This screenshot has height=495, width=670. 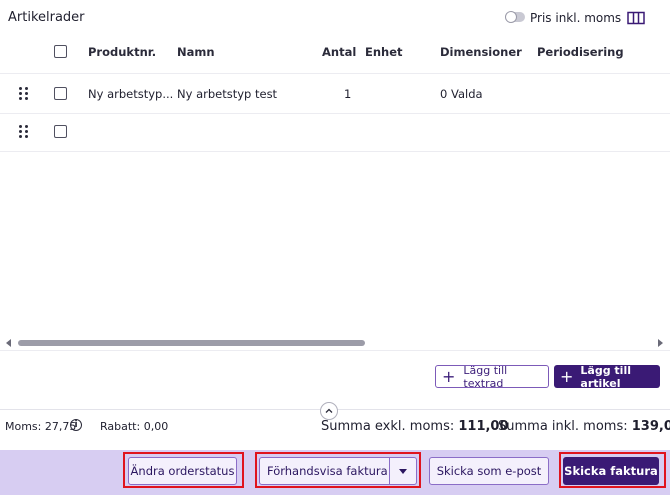 What do you see at coordinates (41, 426) in the screenshot?
I see `vat-amount: Moms: 27,75` at bounding box center [41, 426].